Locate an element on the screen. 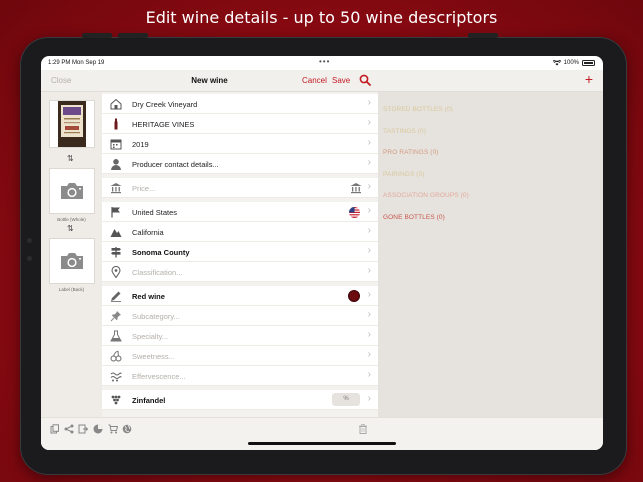 This screenshot has width=643, height=482. wifi-icon is located at coordinates (556, 63).